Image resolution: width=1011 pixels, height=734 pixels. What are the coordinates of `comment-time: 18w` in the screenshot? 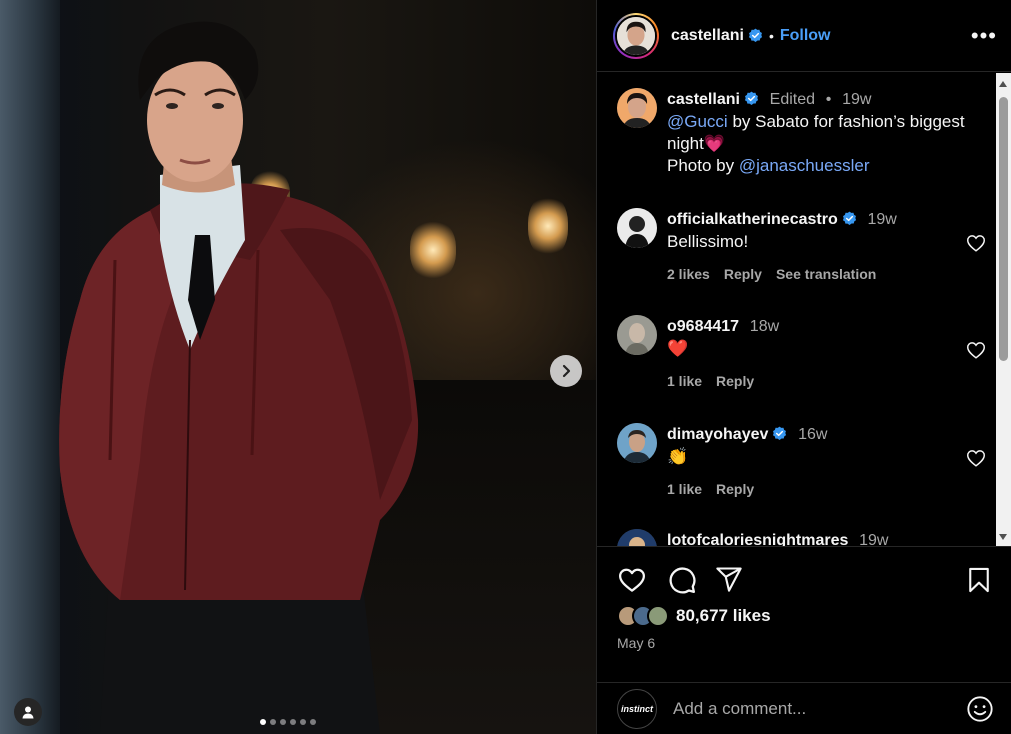 It's located at (764, 326).